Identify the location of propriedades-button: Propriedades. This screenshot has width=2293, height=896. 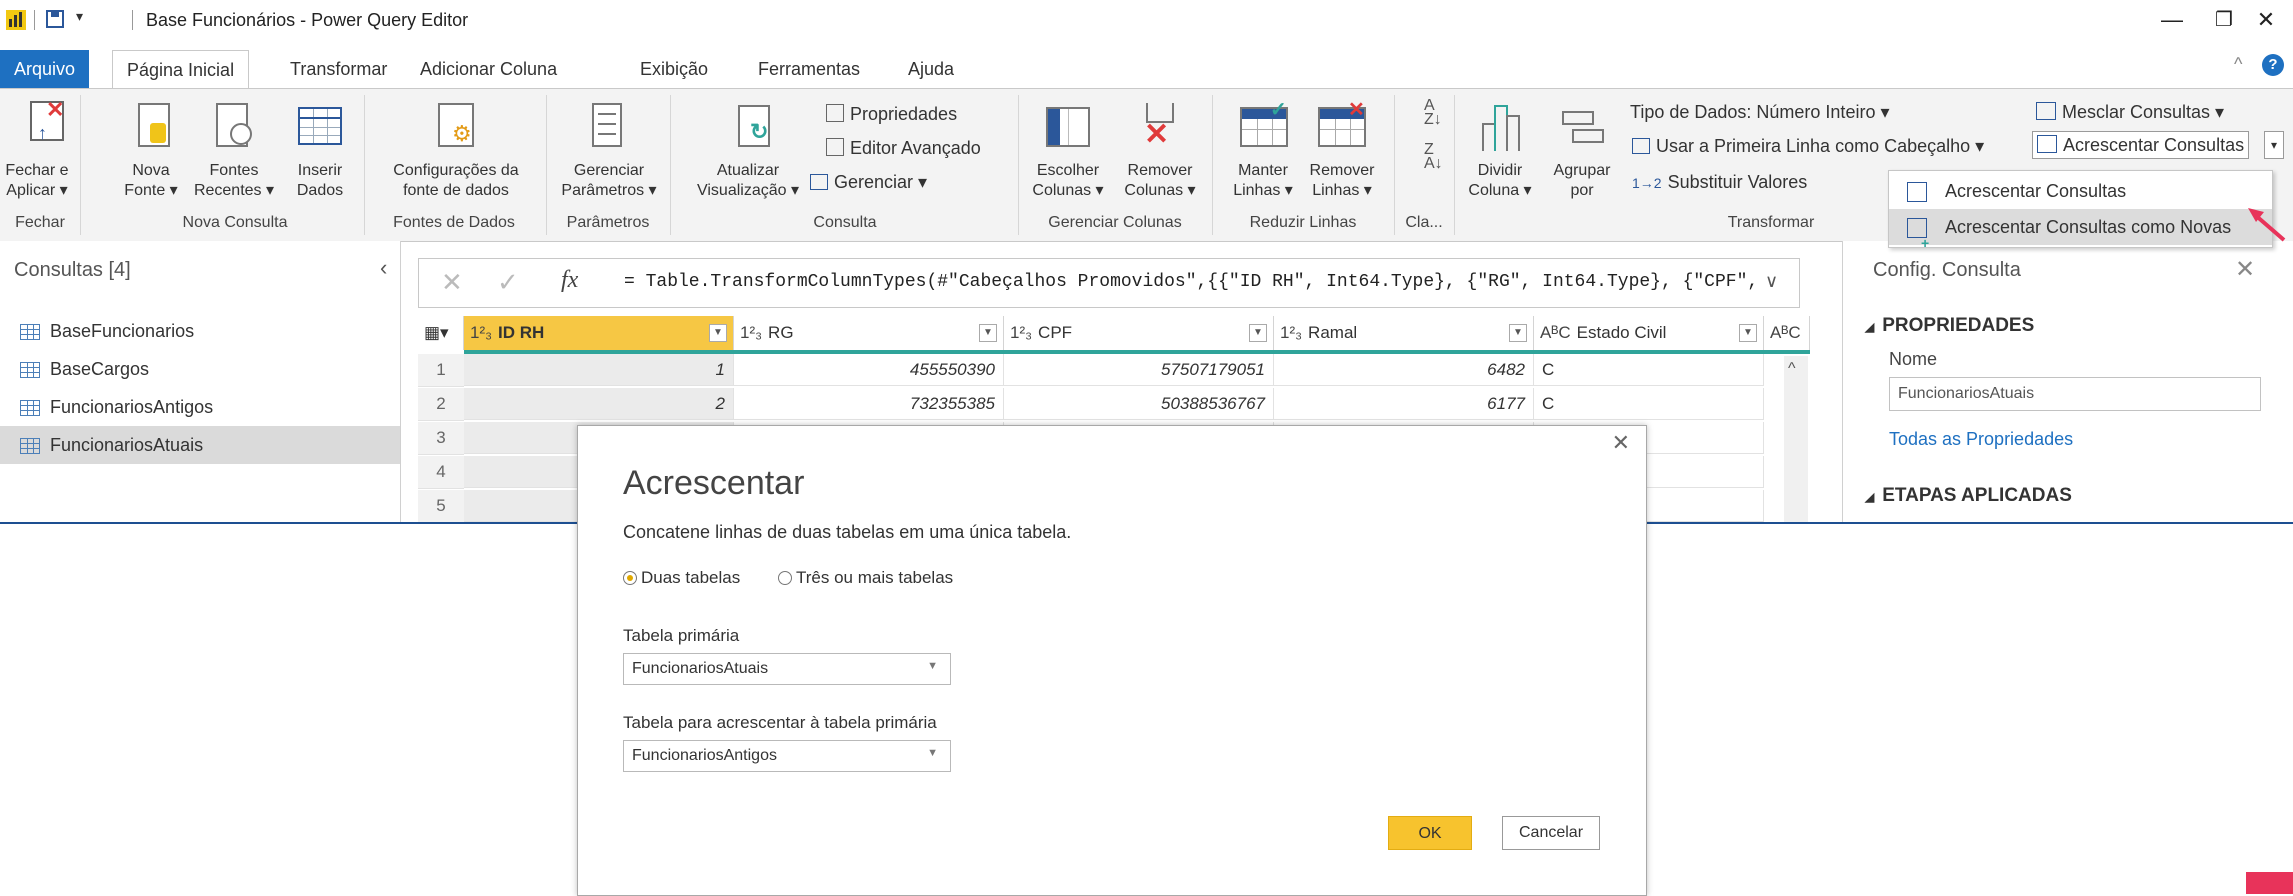
(891, 114).